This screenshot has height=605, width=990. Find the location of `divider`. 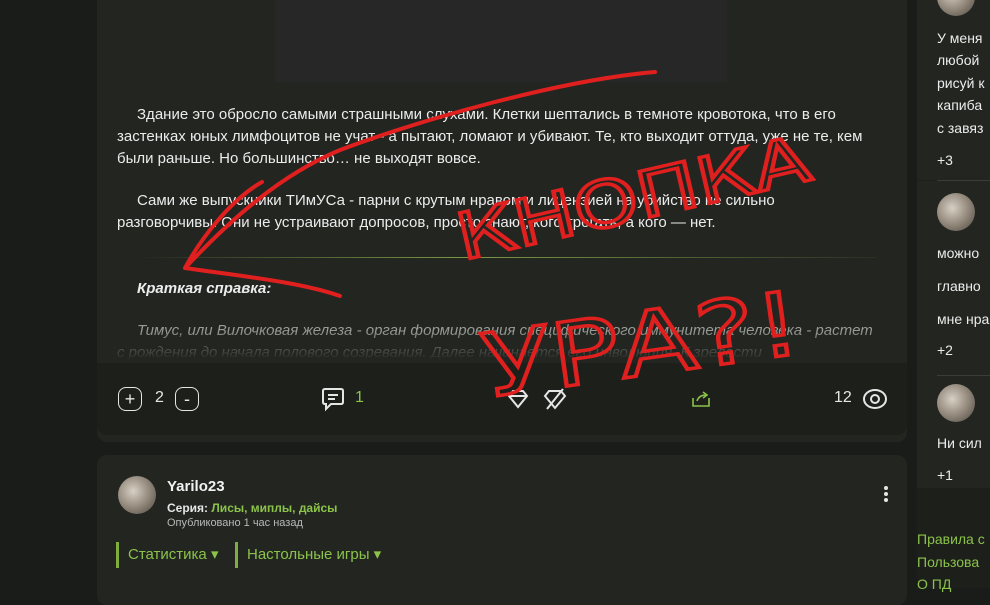

divider is located at coordinates (506, 257).